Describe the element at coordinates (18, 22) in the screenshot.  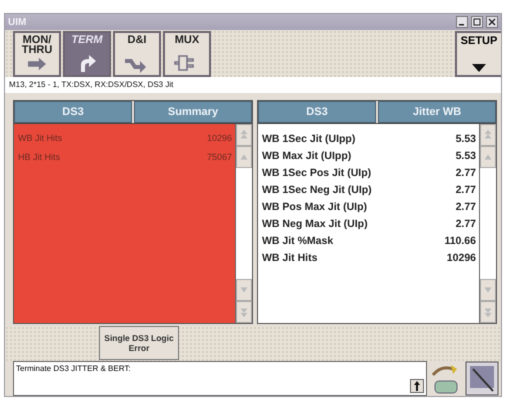
I see `window-title: UIM` at that location.